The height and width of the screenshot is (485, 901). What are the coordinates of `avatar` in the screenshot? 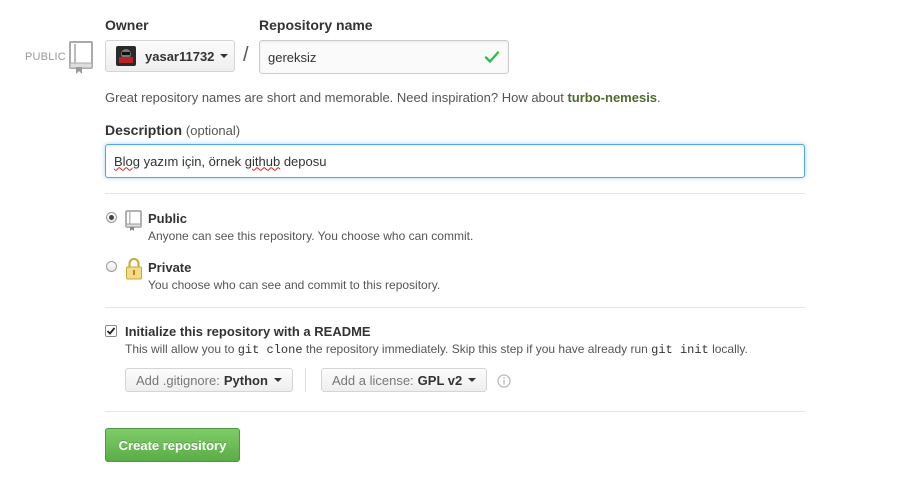 It's located at (126, 56).